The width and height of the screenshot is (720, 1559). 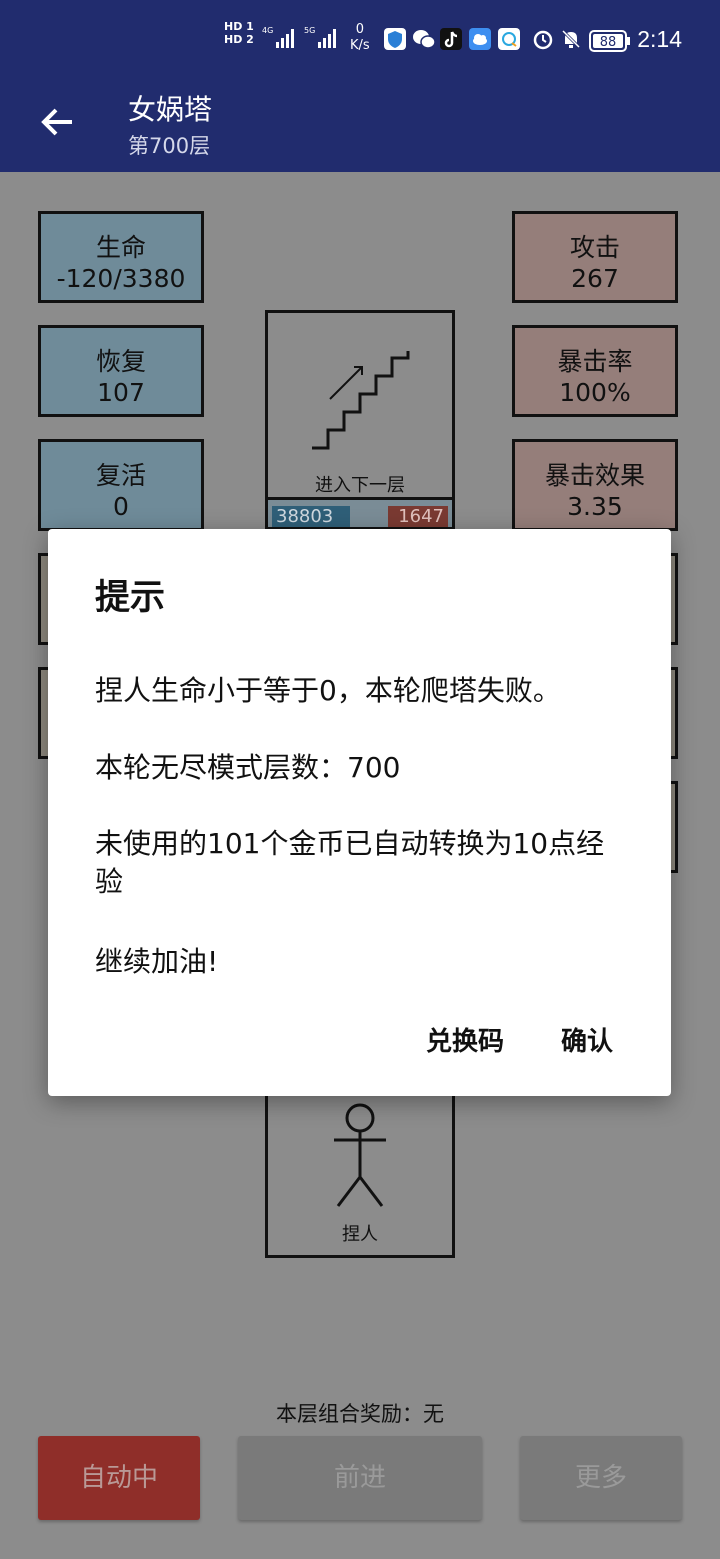 I want to click on dialog-message-coins: 未使用的101个金币已自动转换为10点经验, so click(x=350, y=862).